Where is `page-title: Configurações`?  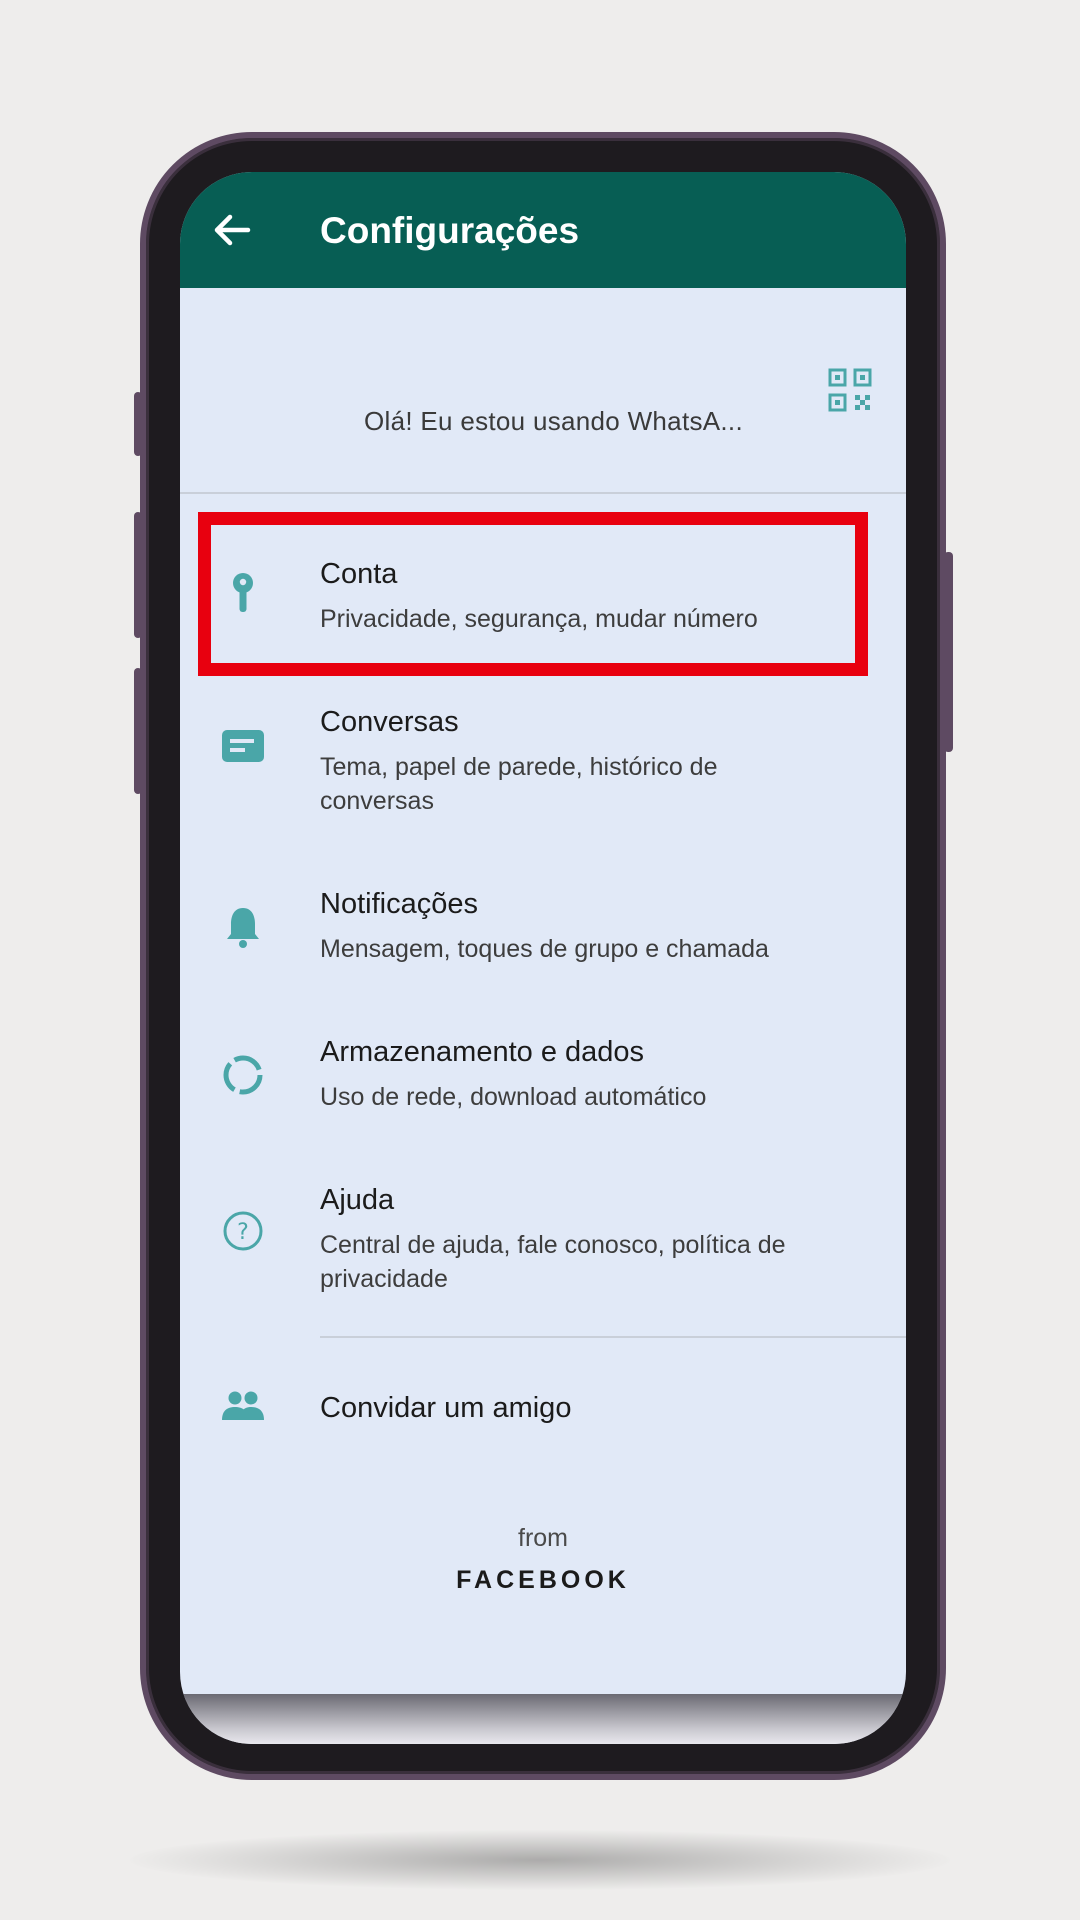 page-title: Configurações is located at coordinates (450, 230).